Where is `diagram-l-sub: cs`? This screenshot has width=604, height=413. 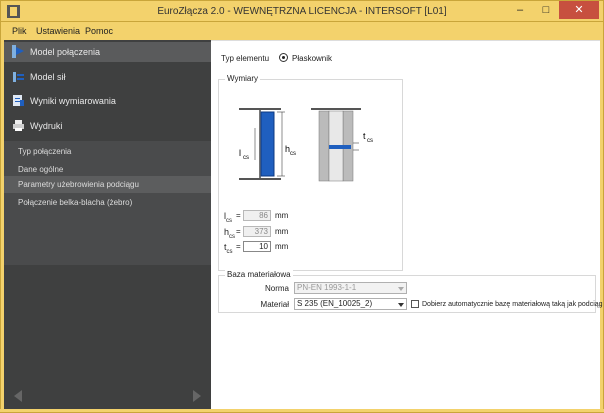 diagram-l-sub: cs is located at coordinates (246, 158).